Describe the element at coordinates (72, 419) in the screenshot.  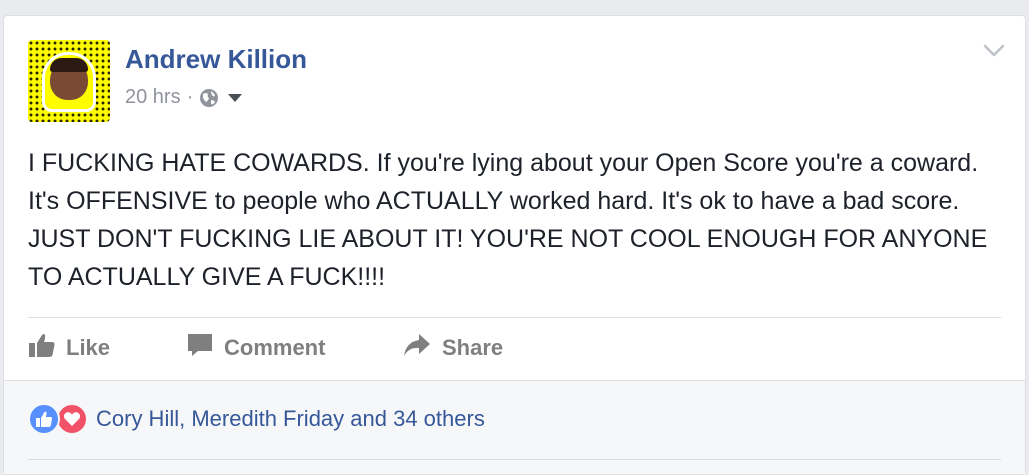
I see `love-reaction-icon` at that location.